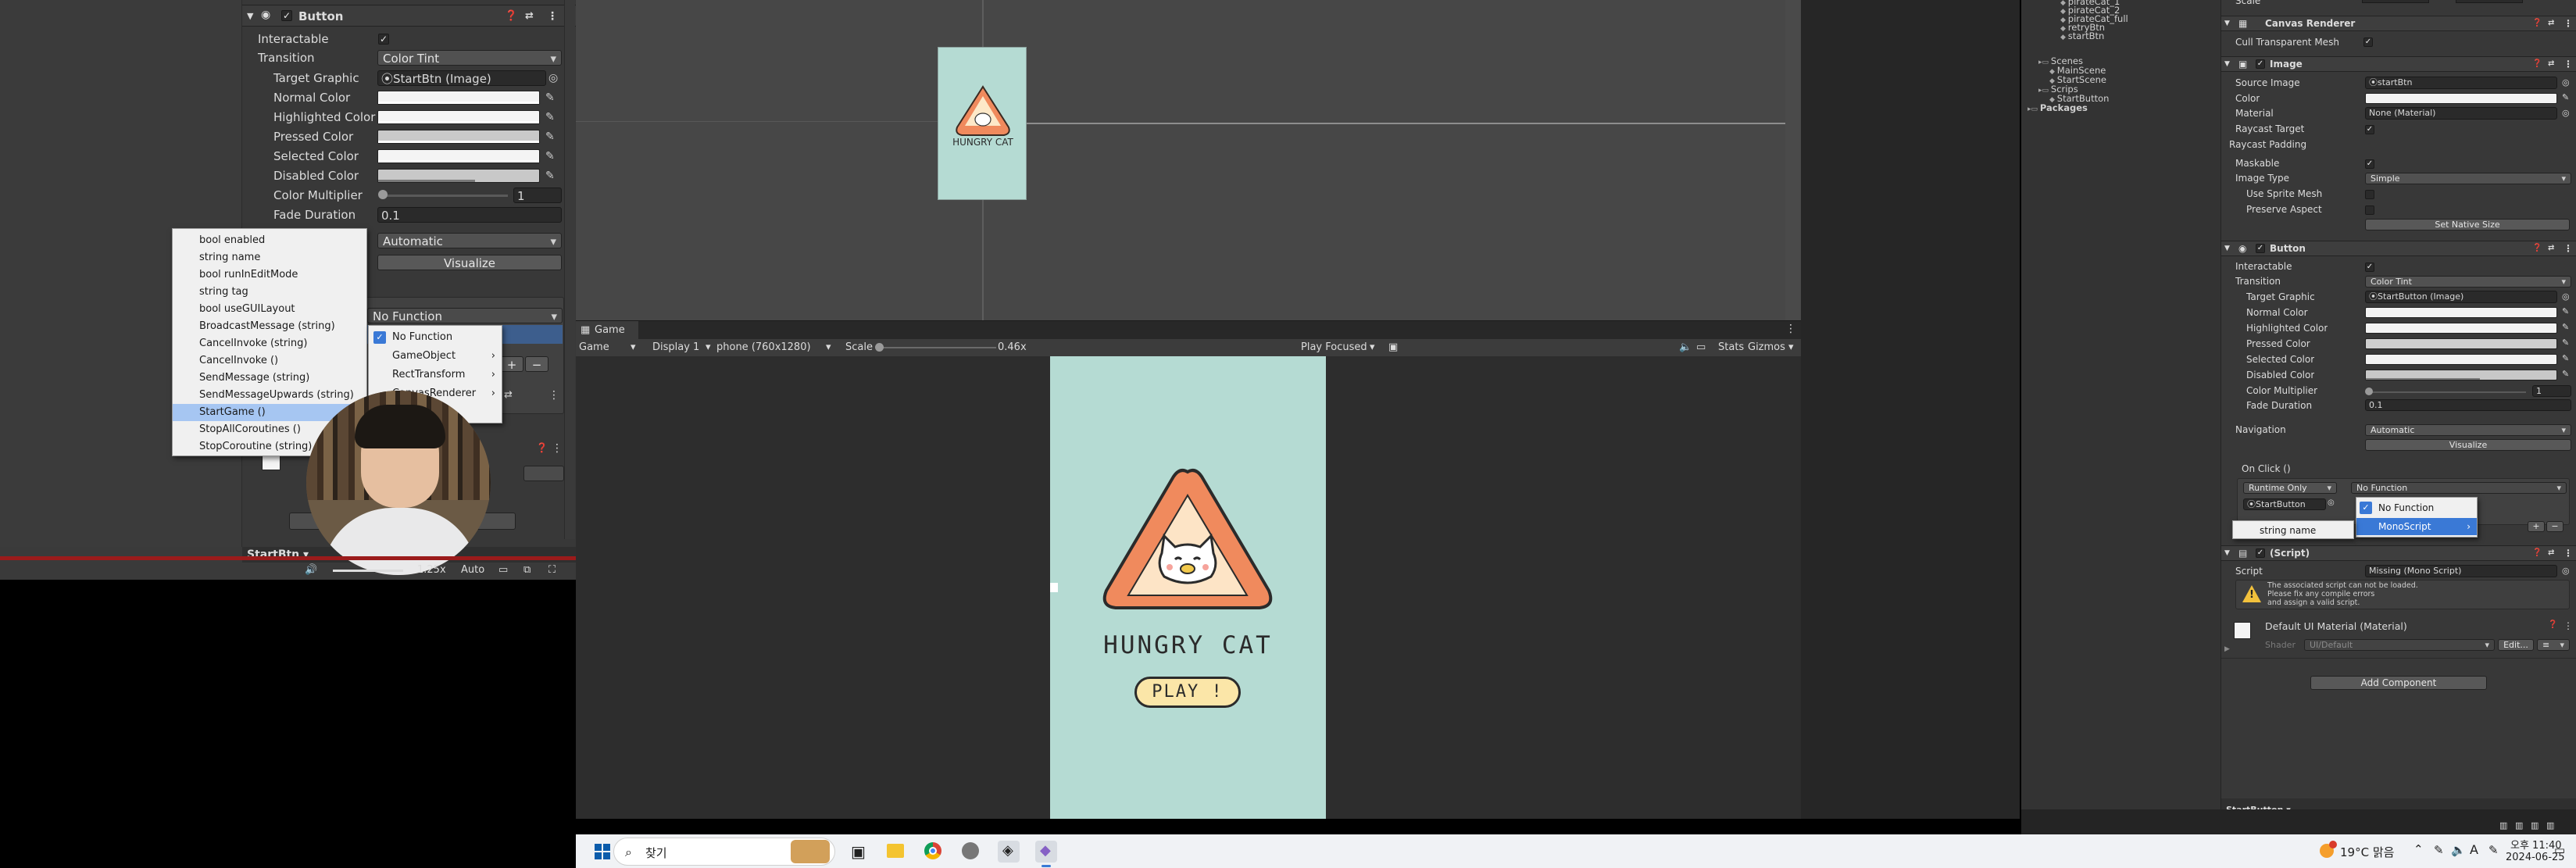 Image resolution: width=2576 pixels, height=868 pixels. Describe the element at coordinates (435, 337) in the screenshot. I see `component-menu-item: ✓ No Function` at that location.